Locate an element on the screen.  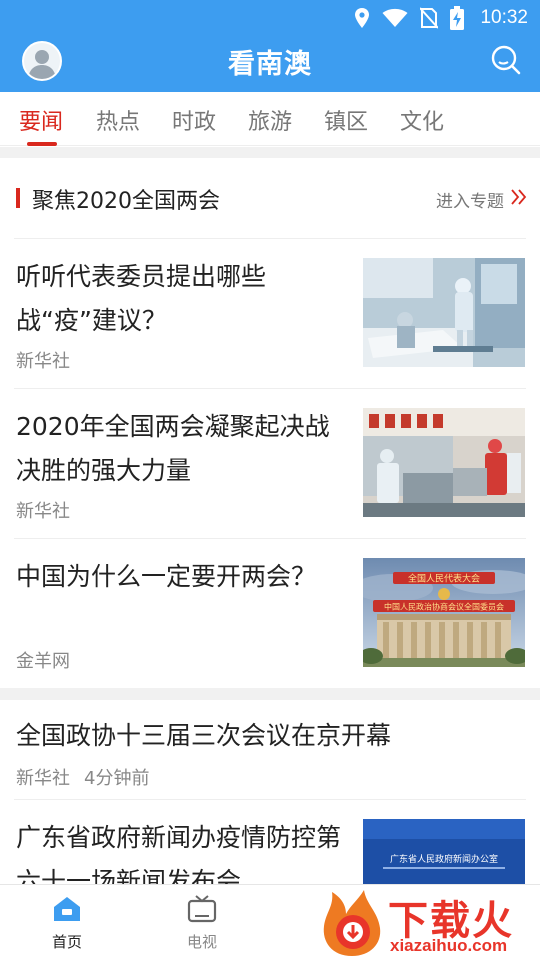
tab-yaowen: 要闻 is located at coordinates (41, 120).